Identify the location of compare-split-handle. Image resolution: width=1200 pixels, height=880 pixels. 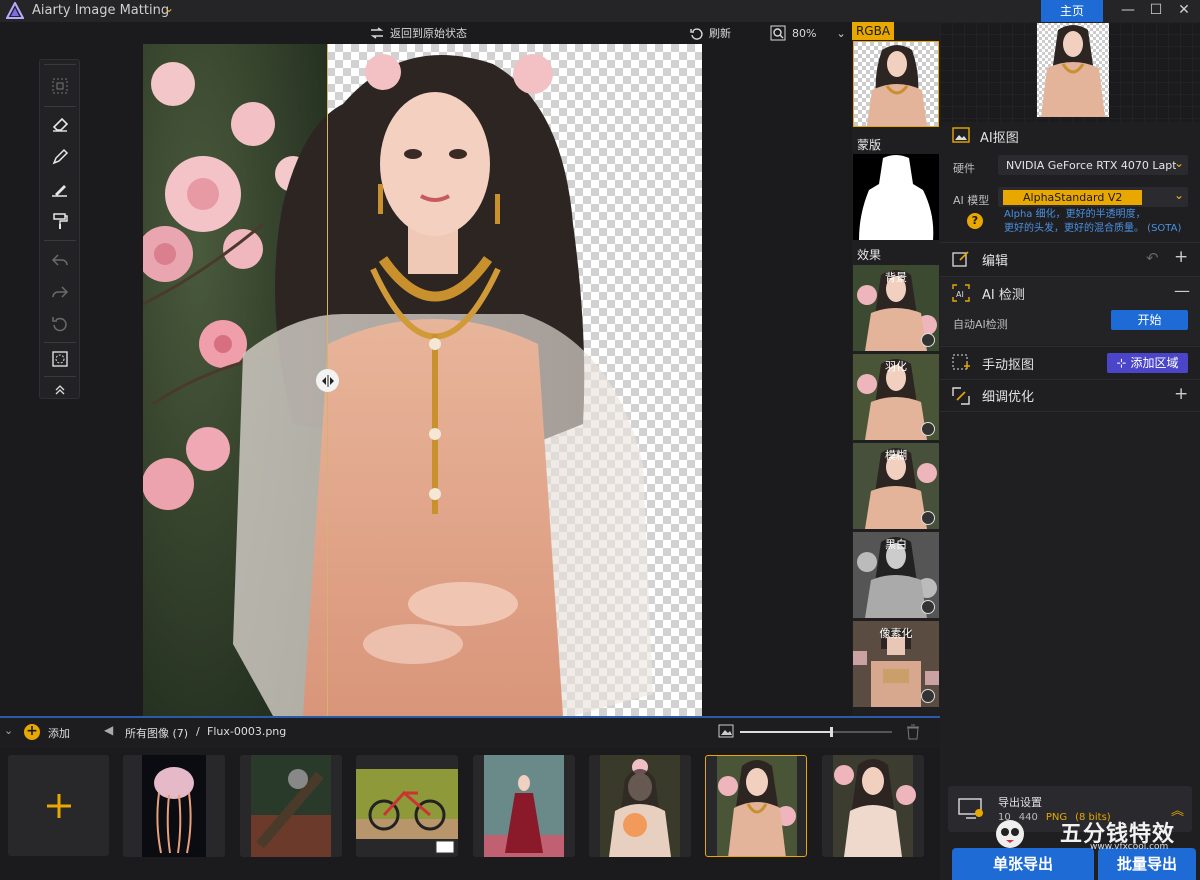
(327, 380).